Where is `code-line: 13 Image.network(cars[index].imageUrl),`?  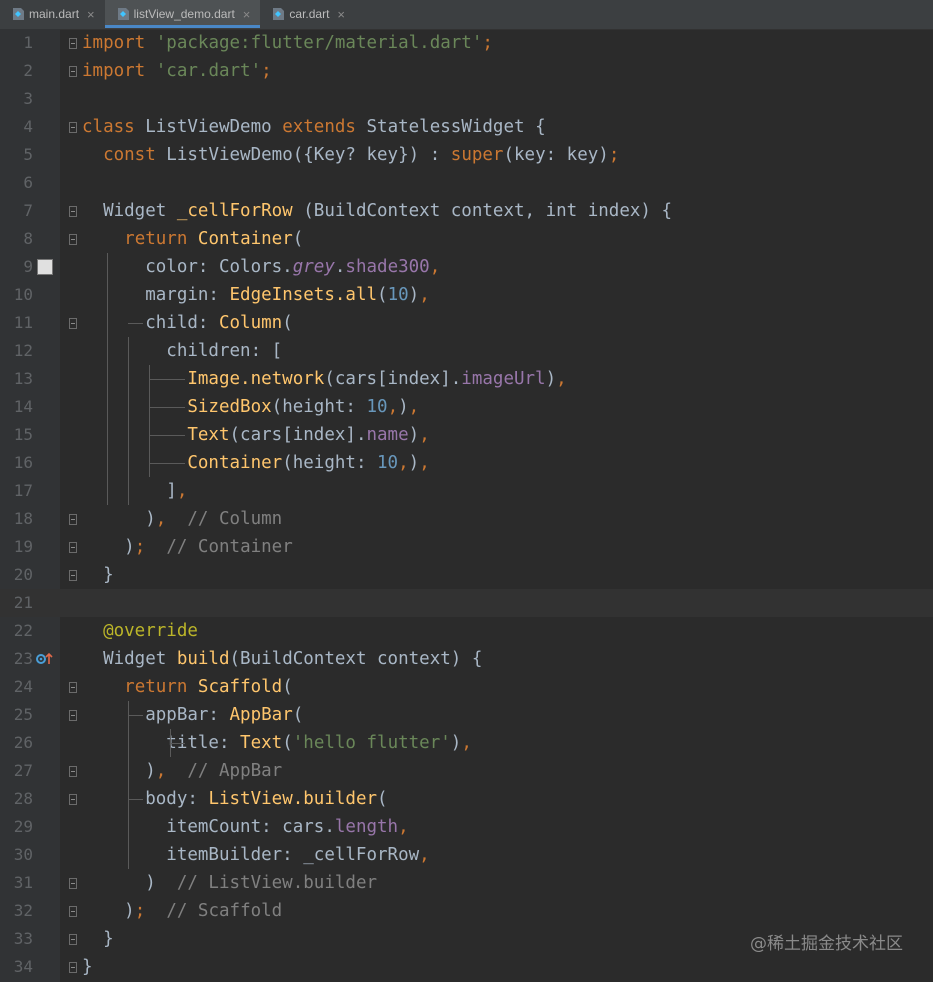
code-line: 13 Image.network(cars[index].imageUrl), is located at coordinates (466, 379).